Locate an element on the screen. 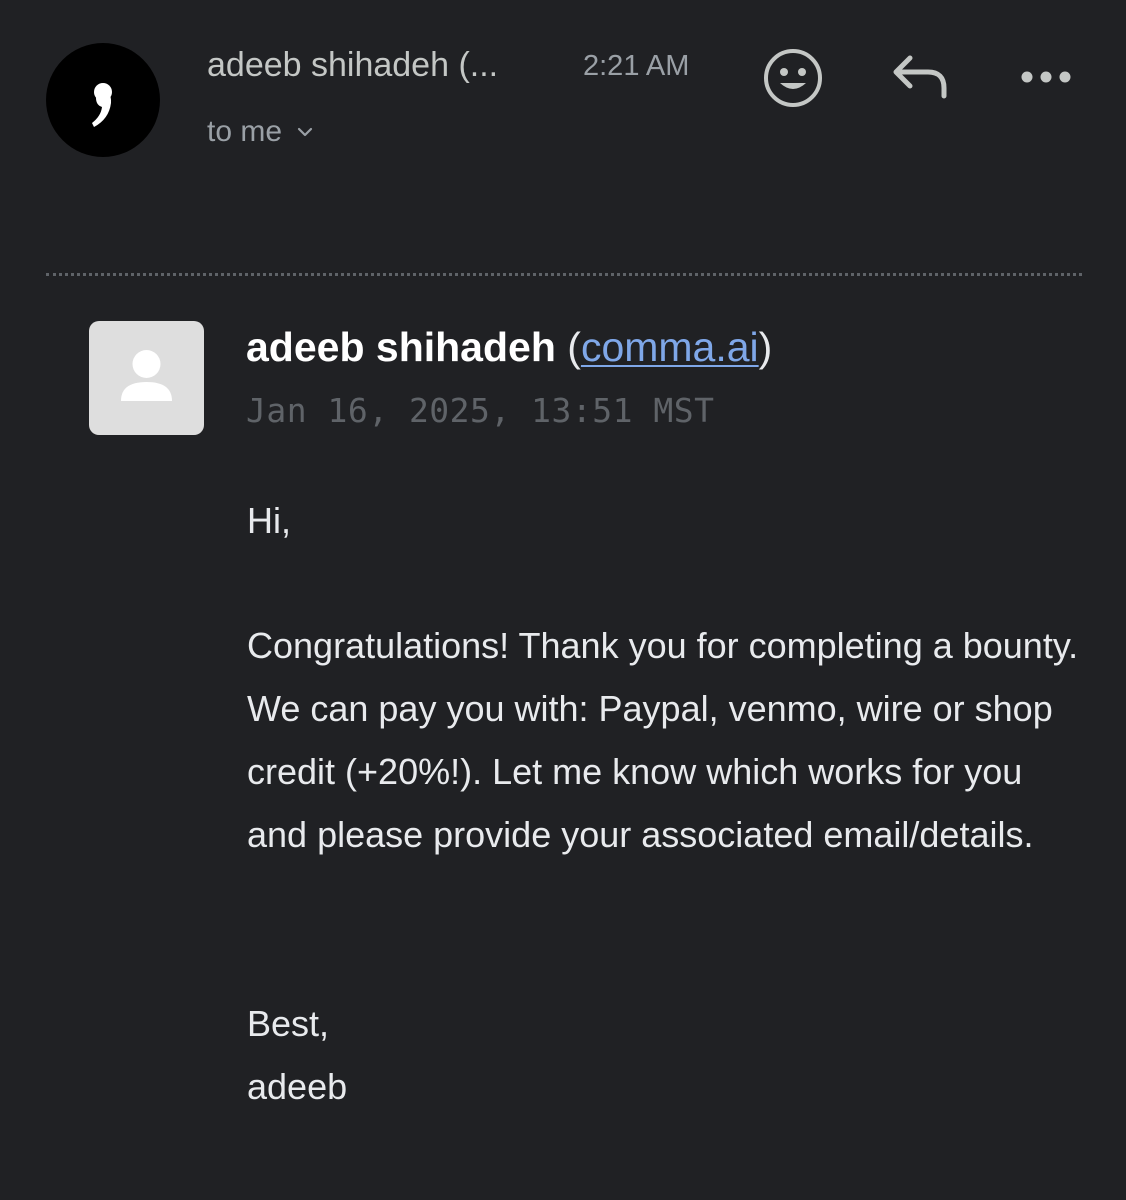  add-reaction-button is located at coordinates (793, 78).